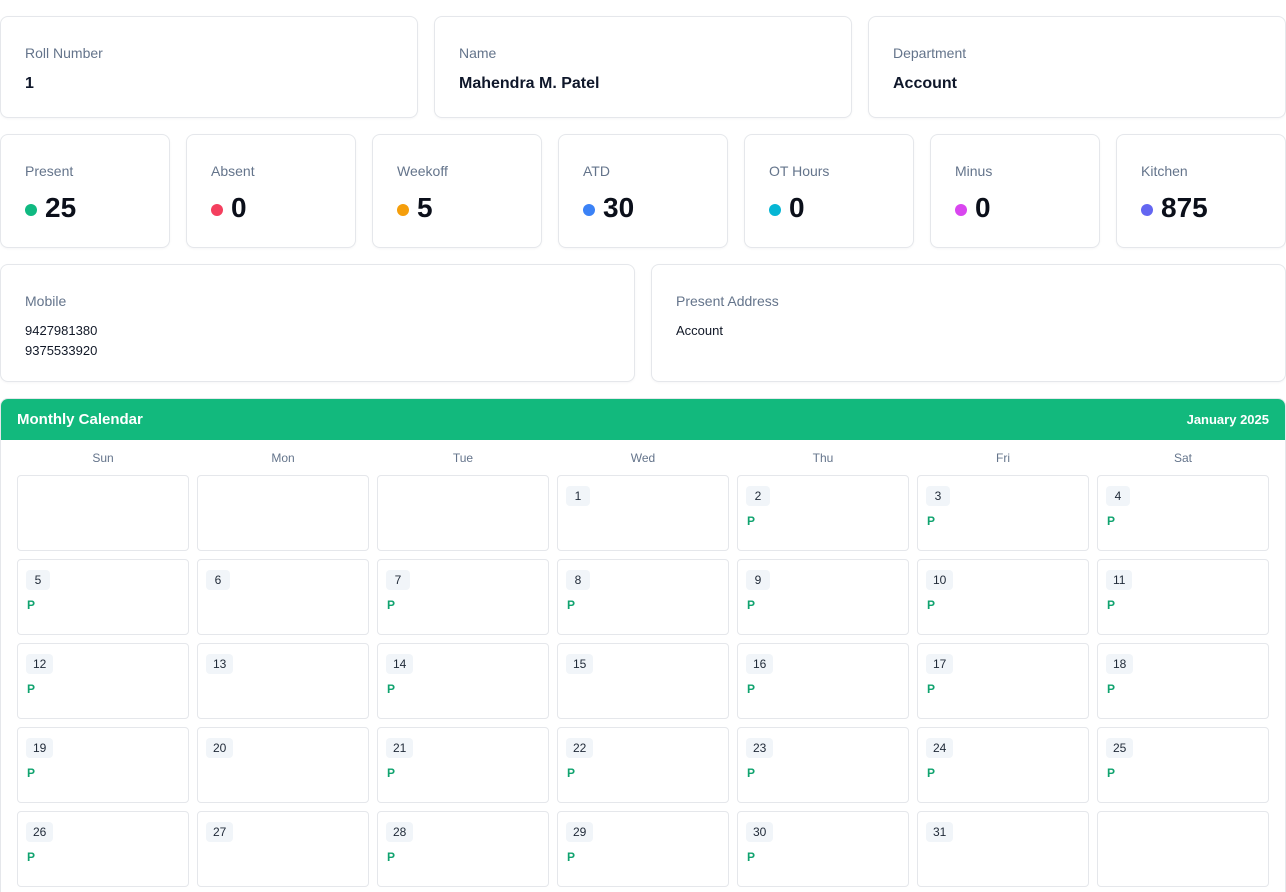 The height and width of the screenshot is (892, 1286). Describe the element at coordinates (400, 664) in the screenshot. I see `day-number: 14` at that location.